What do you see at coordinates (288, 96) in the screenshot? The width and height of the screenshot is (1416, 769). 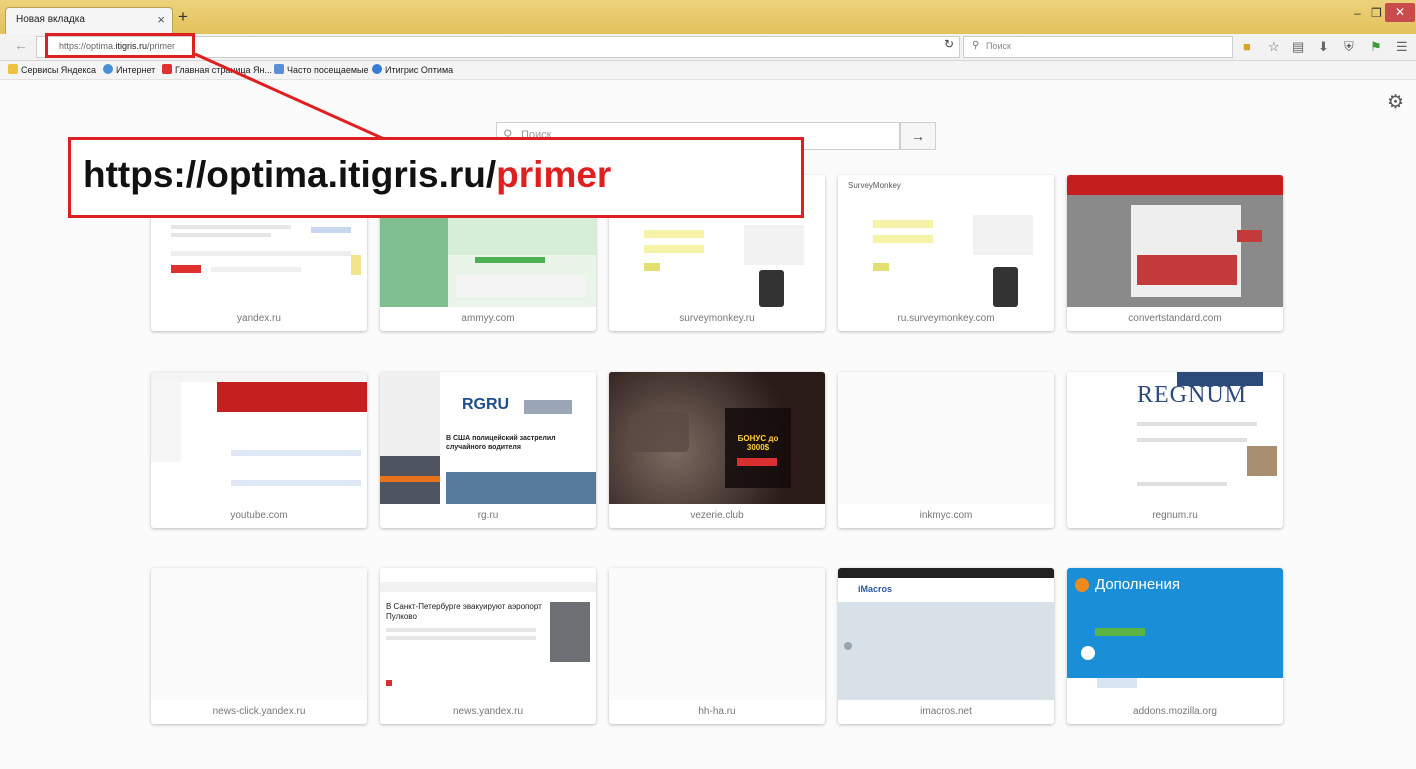 I see `annotation-leader-line` at bounding box center [288, 96].